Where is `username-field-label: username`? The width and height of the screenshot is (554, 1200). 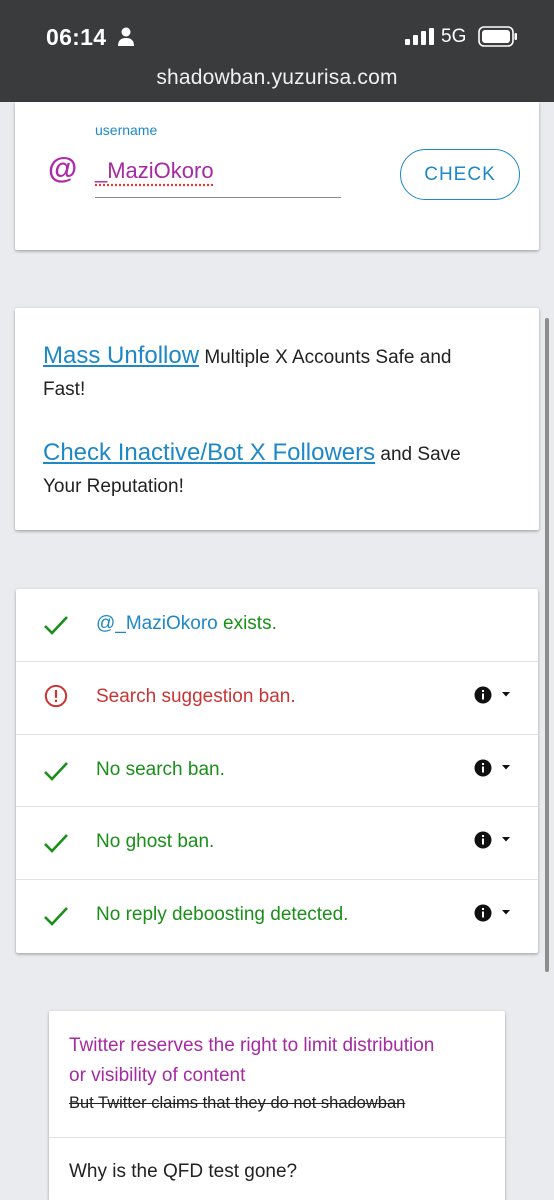
username-field-label: username is located at coordinates (126, 130).